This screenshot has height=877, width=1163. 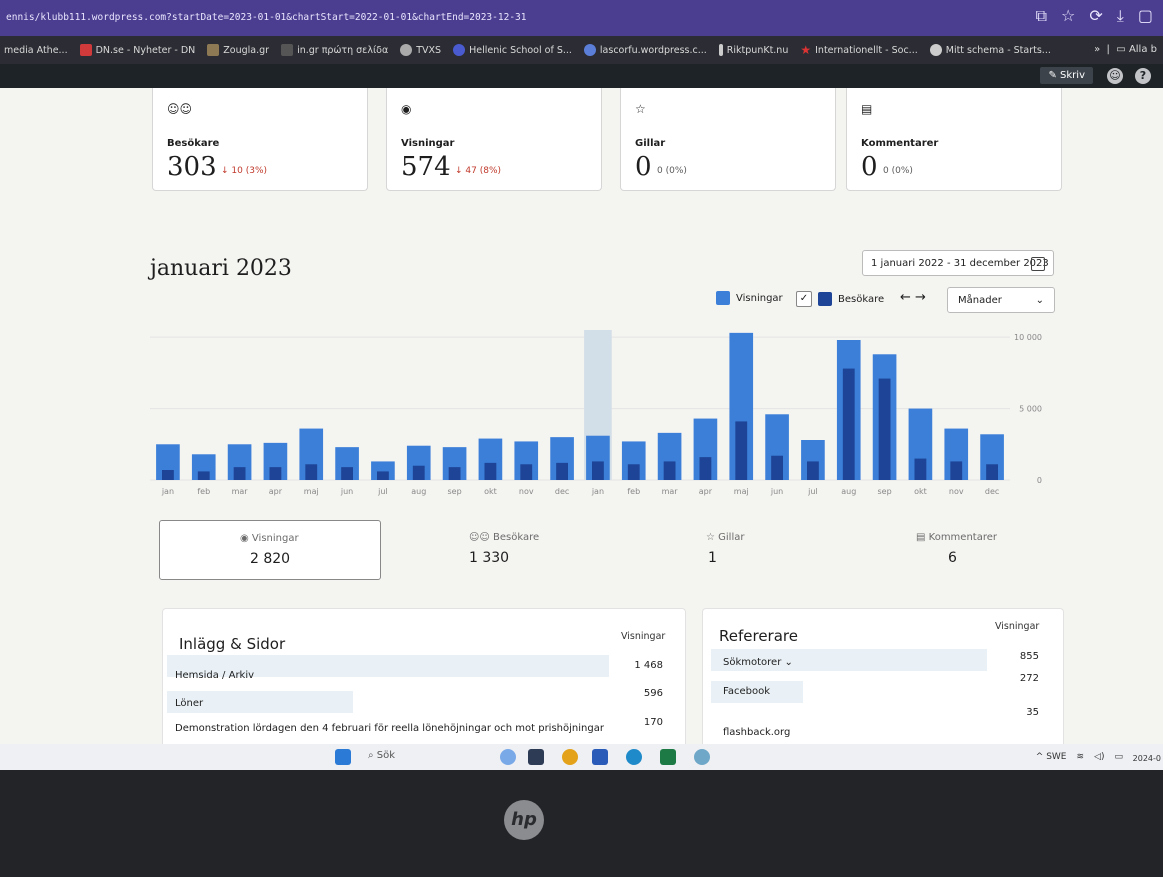 What do you see at coordinates (758, 662) in the screenshot?
I see `referrer-row-title: Sökmotorer ⌄` at bounding box center [758, 662].